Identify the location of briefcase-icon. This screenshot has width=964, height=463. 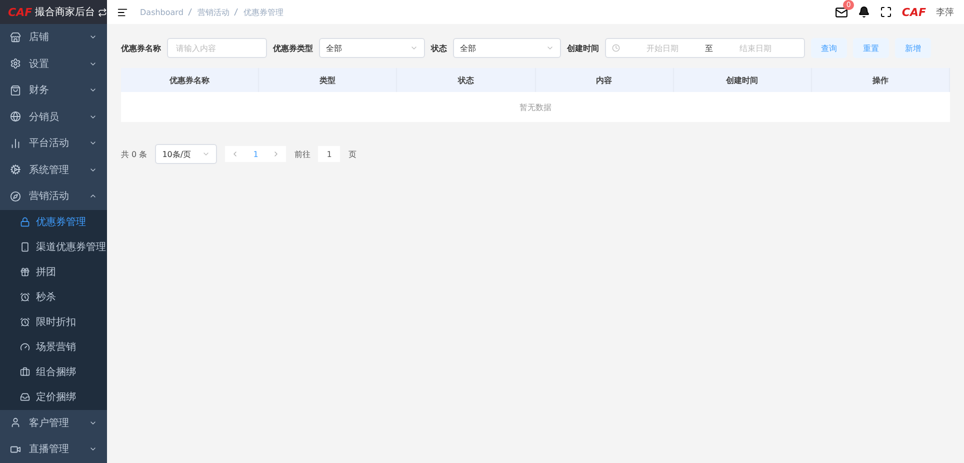
(25, 372).